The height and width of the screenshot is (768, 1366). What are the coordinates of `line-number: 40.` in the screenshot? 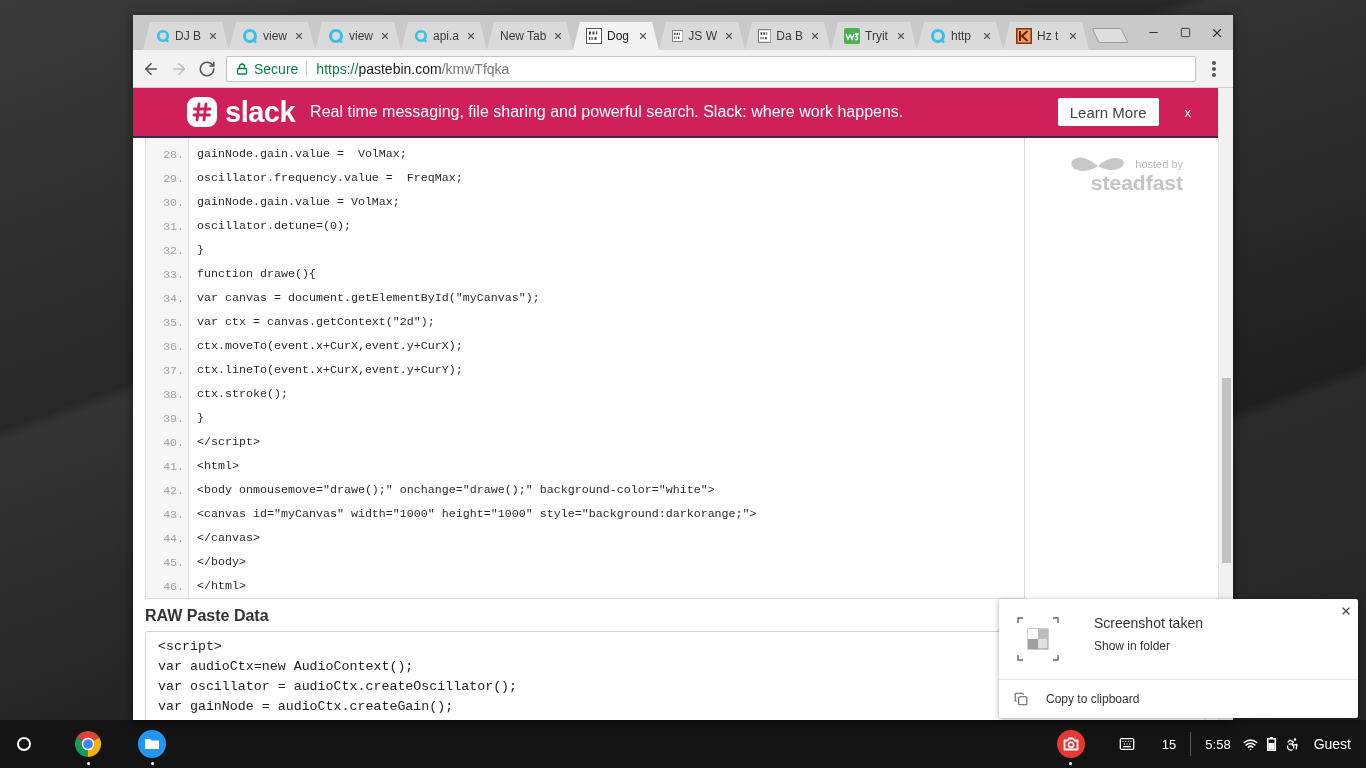 It's located at (173, 442).